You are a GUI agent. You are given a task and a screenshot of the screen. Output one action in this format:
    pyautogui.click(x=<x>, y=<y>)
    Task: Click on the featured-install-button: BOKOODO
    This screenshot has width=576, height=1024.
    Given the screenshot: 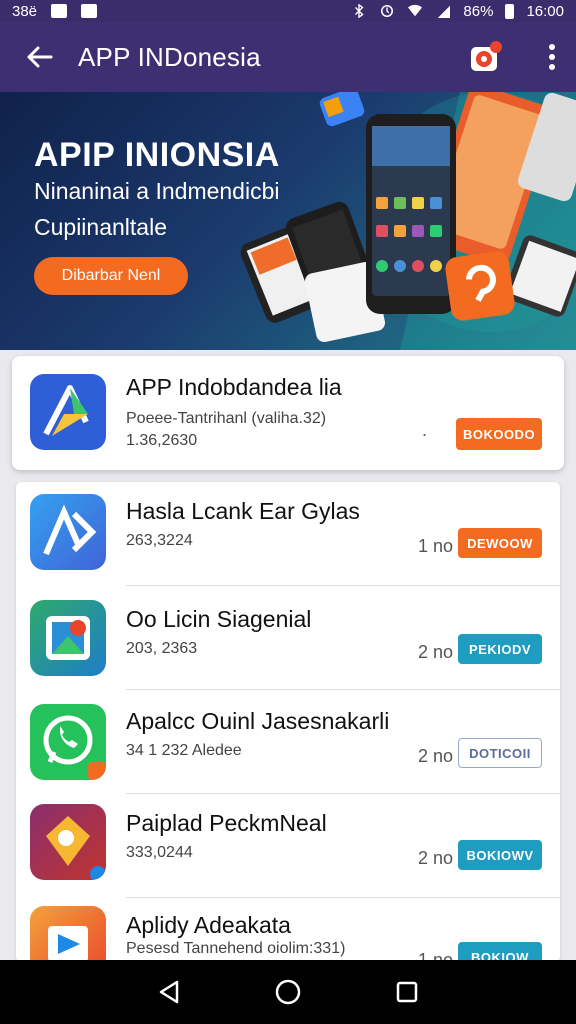 What is the action you would take?
    pyautogui.click(x=499, y=434)
    